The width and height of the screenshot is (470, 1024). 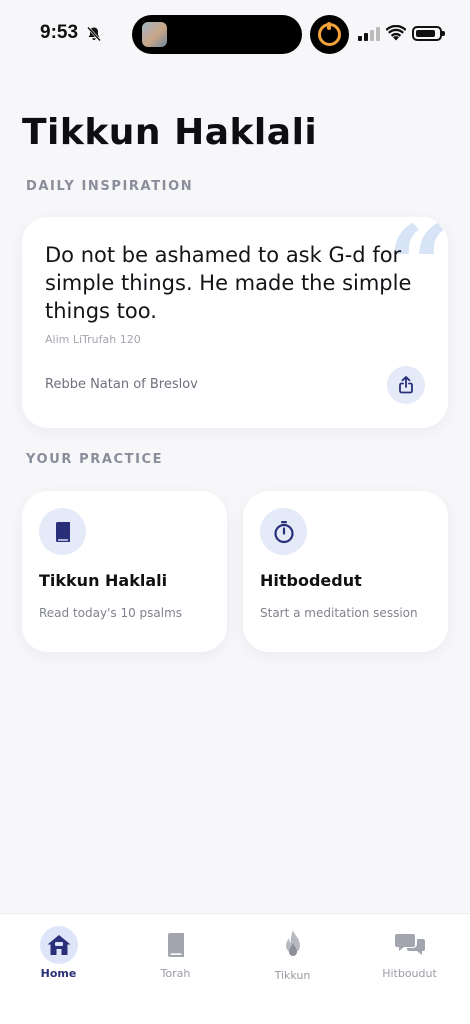 I want to click on page-title: Tikkun Haklali, so click(x=170, y=132).